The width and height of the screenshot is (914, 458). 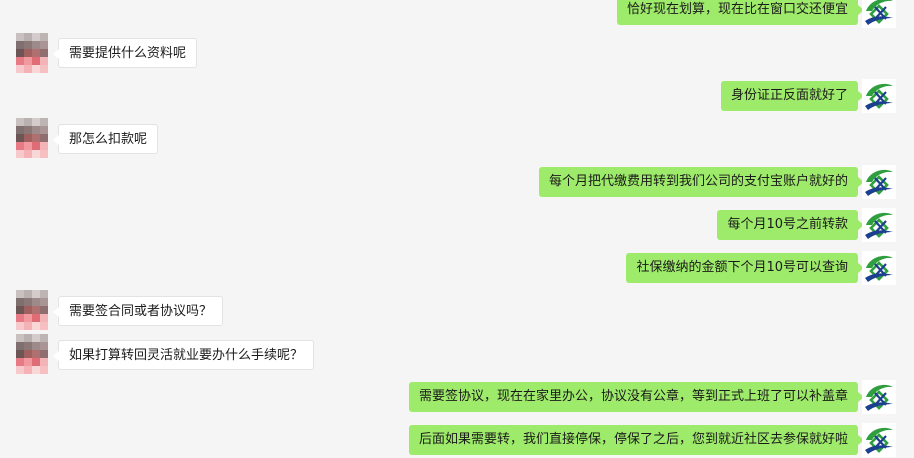 What do you see at coordinates (740, 12) in the screenshot?
I see `message-bubble: 恰好现在划算，现在比在窗口交还便宜` at bounding box center [740, 12].